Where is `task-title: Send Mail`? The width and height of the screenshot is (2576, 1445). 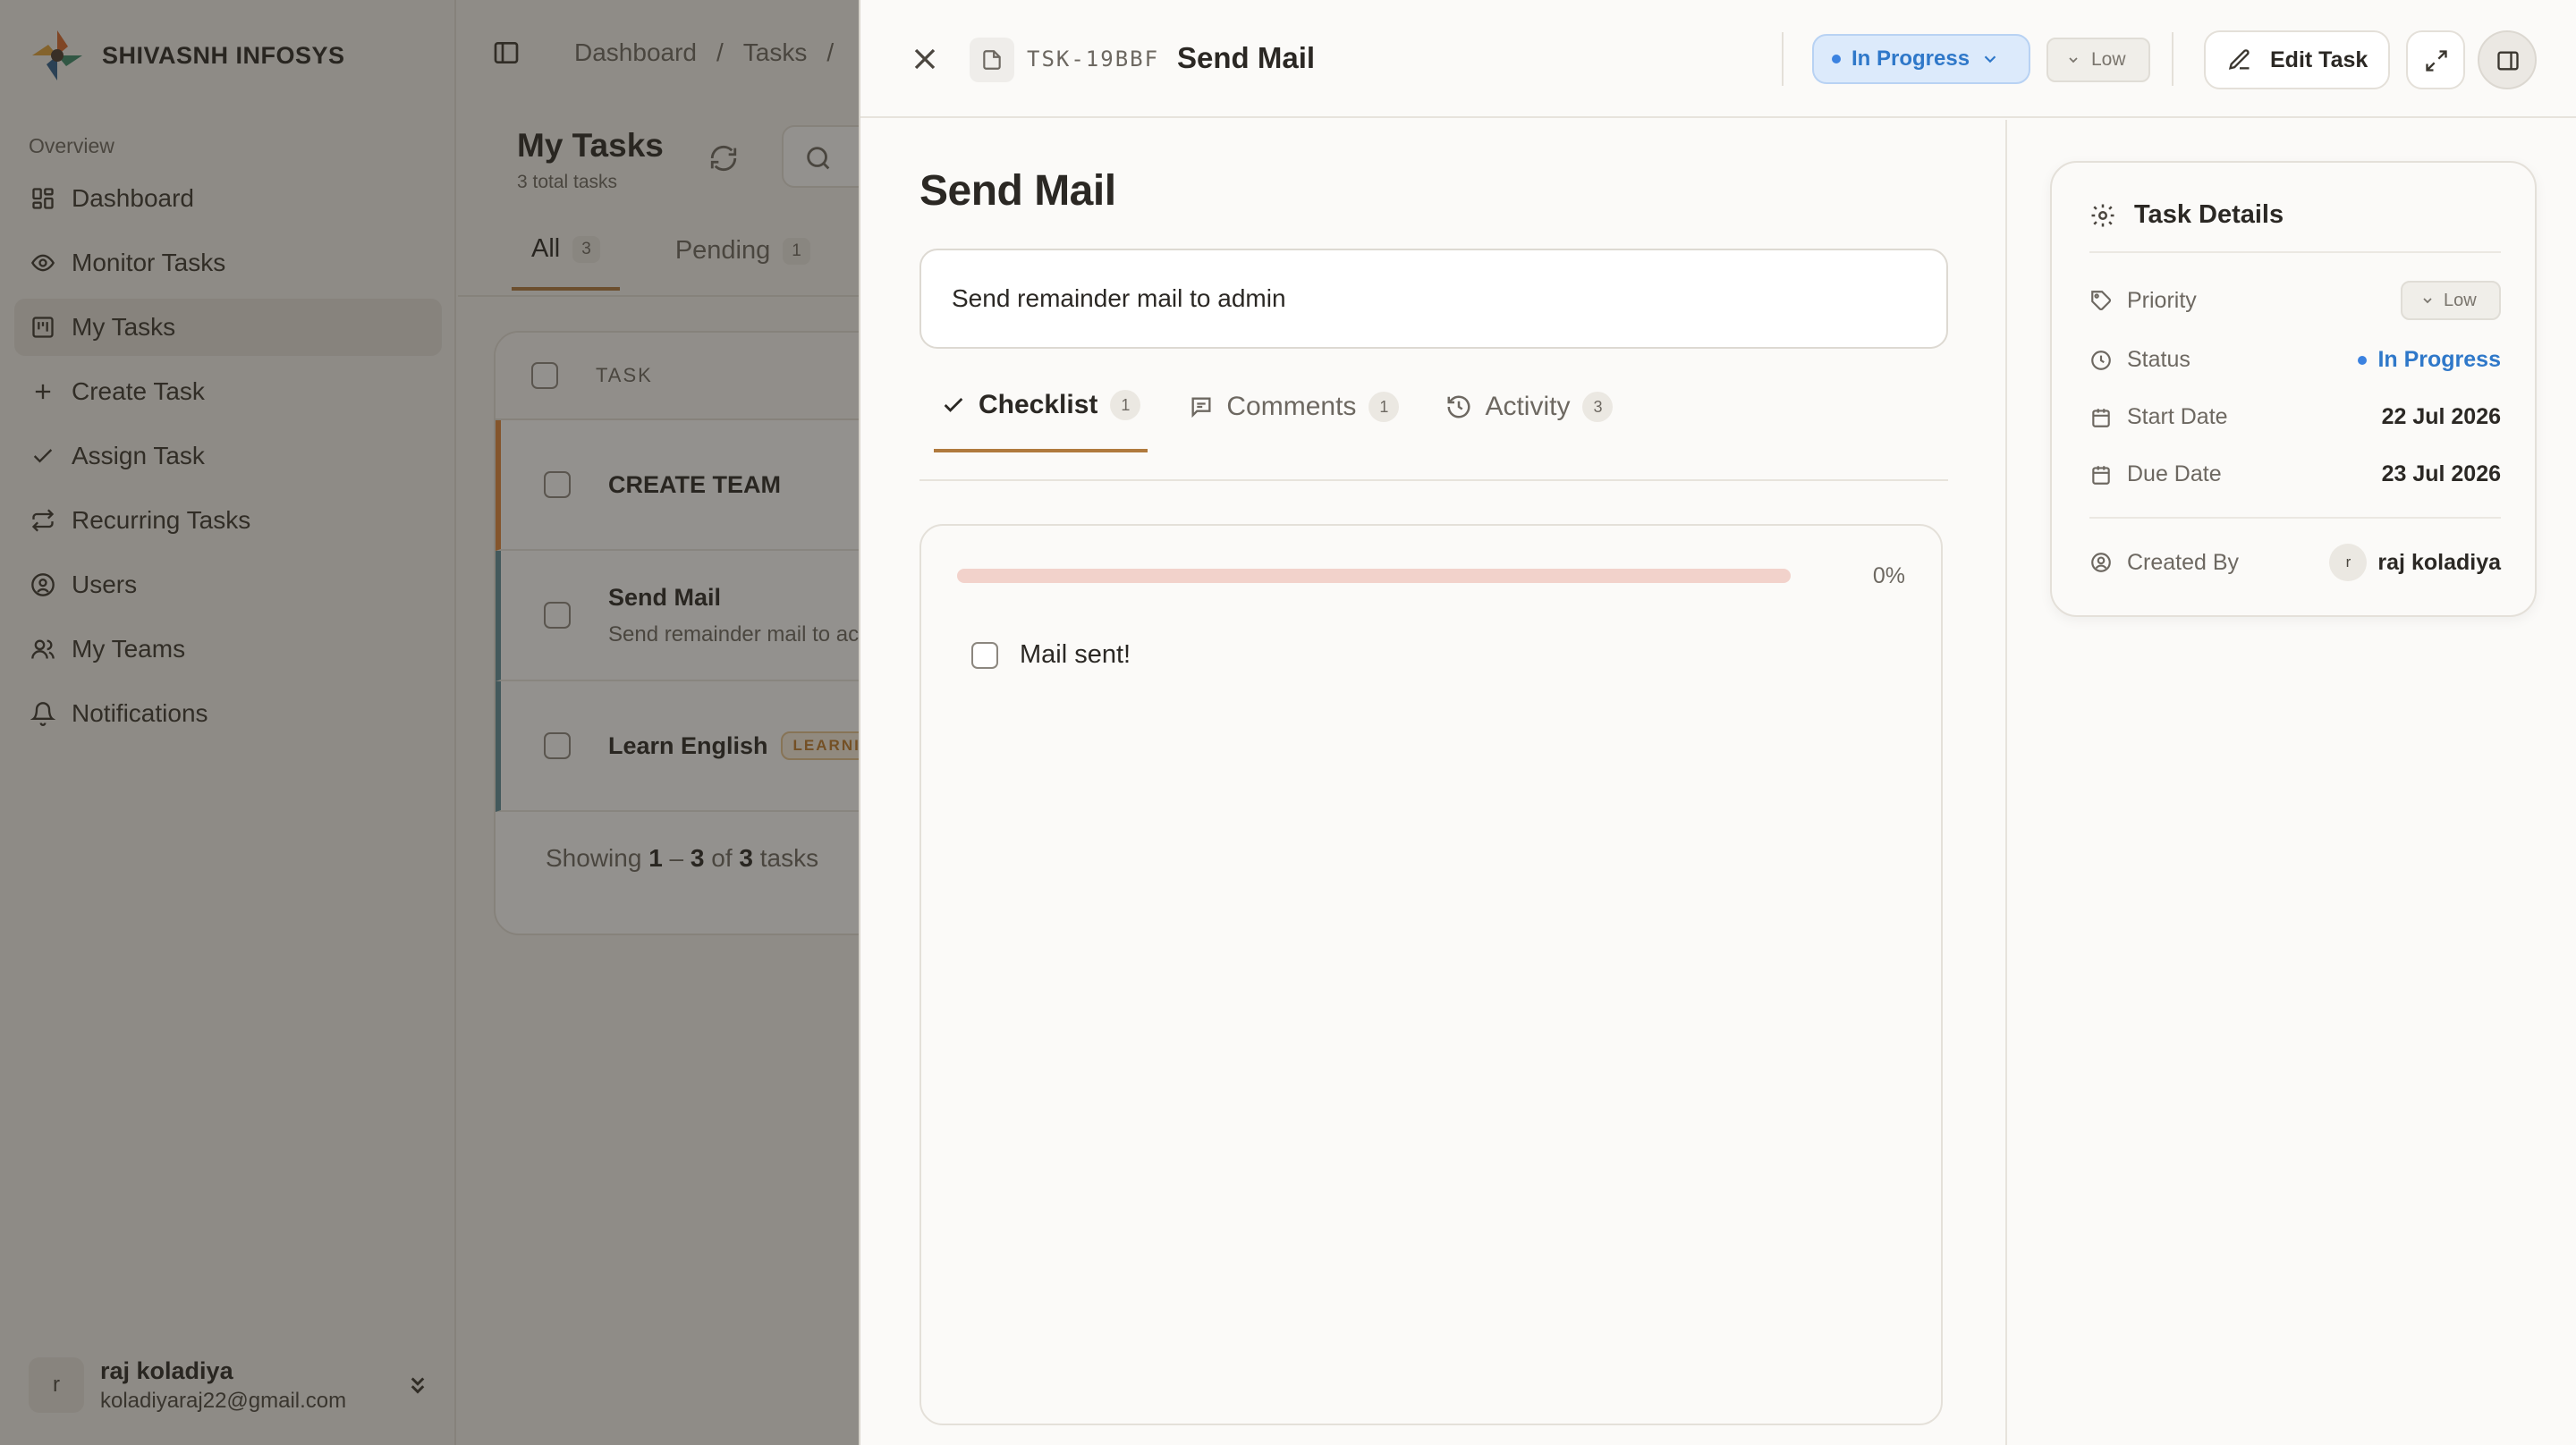
task-title: Send Mail is located at coordinates (1017, 191).